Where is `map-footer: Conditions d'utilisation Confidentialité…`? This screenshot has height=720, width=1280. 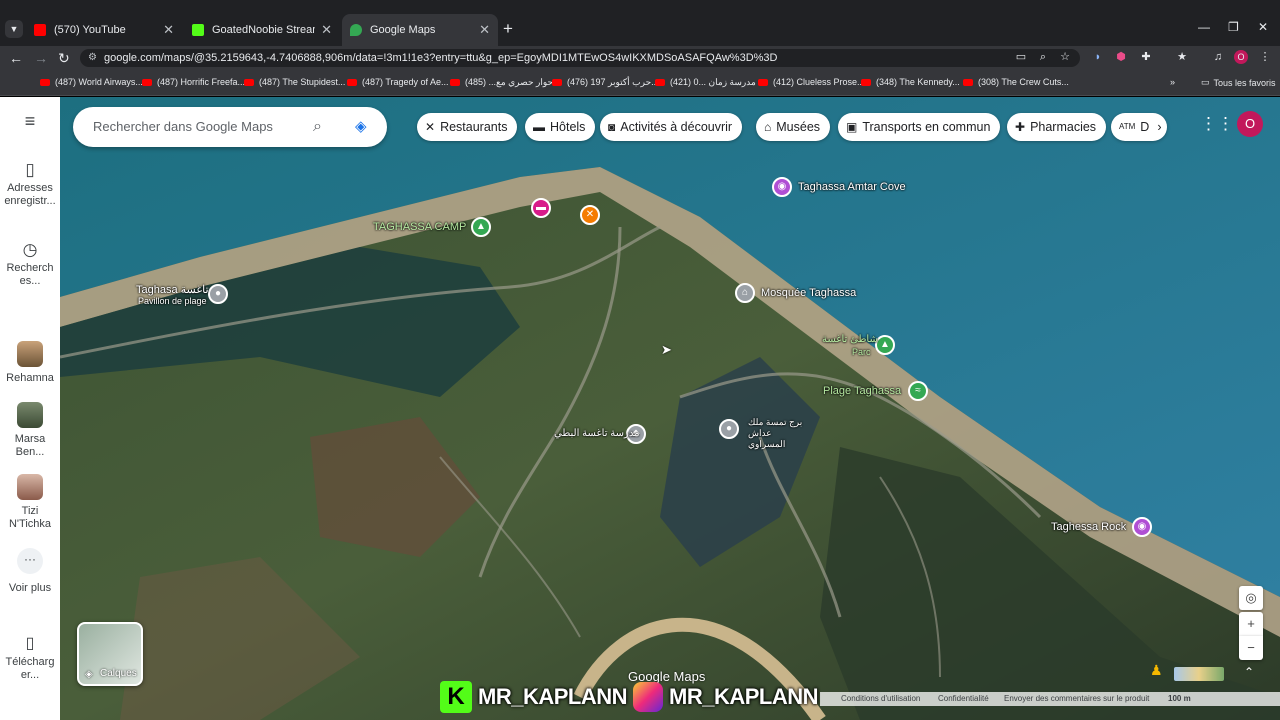
map-footer: Conditions d'utilisation Confidentialité… is located at coordinates (1050, 699).